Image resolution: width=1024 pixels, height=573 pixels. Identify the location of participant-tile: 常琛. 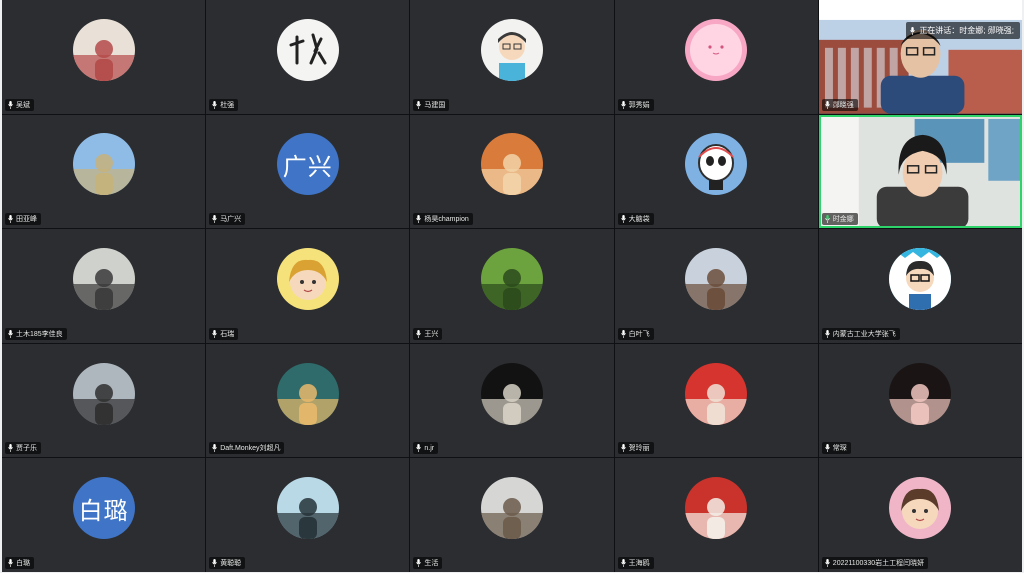
(920, 400).